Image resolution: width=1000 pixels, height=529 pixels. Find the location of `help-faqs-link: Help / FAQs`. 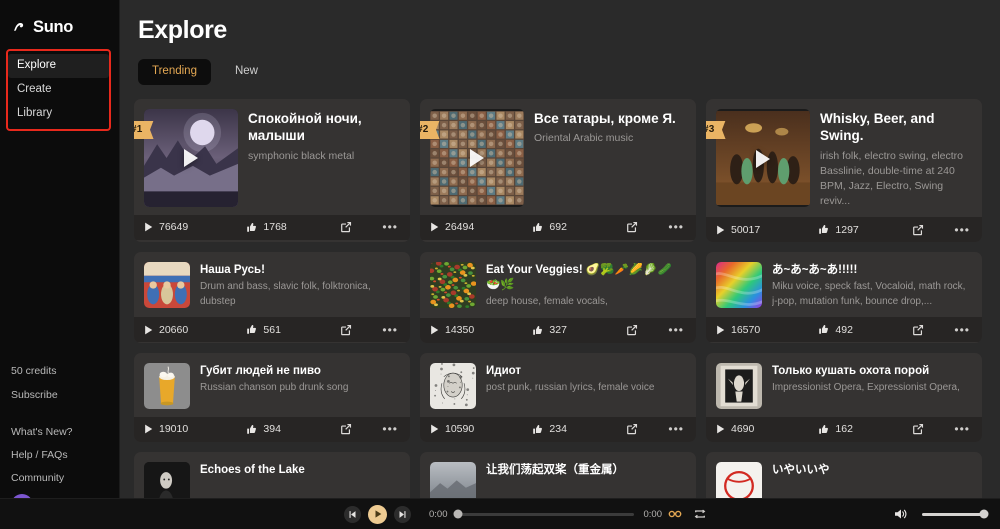

help-faqs-link: Help / FAQs is located at coordinates (59, 455).